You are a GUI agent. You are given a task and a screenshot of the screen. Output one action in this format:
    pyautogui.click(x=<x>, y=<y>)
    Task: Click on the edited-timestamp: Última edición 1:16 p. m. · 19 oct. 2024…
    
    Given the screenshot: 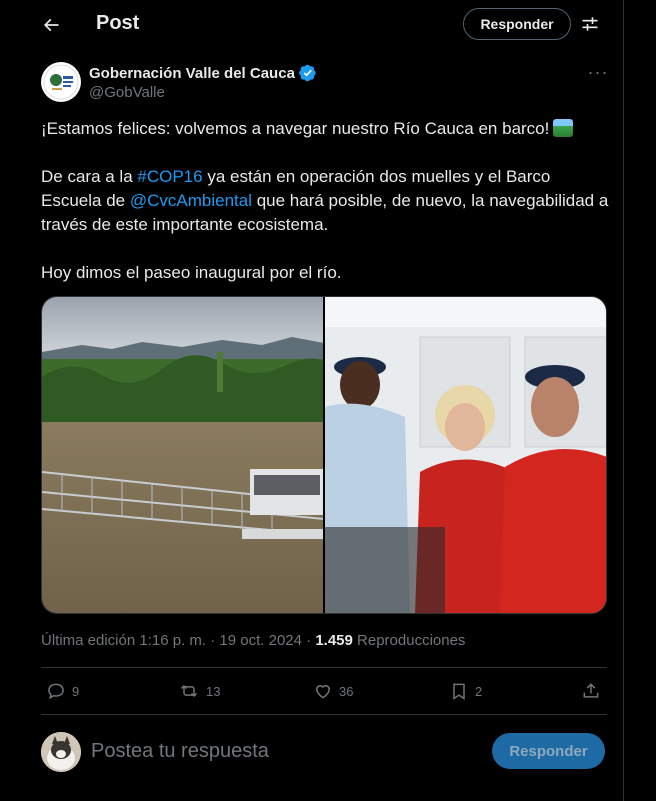 What is the action you would take?
    pyautogui.click(x=178, y=640)
    